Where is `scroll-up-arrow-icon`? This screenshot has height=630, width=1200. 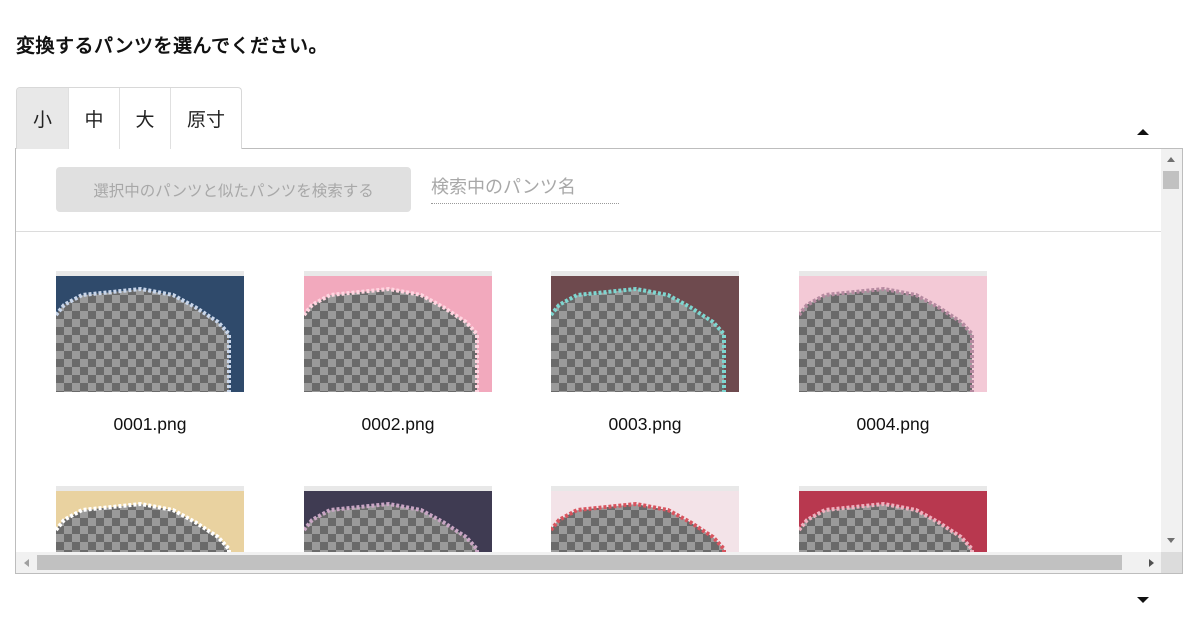
scroll-up-arrow-icon is located at coordinates (1143, 132).